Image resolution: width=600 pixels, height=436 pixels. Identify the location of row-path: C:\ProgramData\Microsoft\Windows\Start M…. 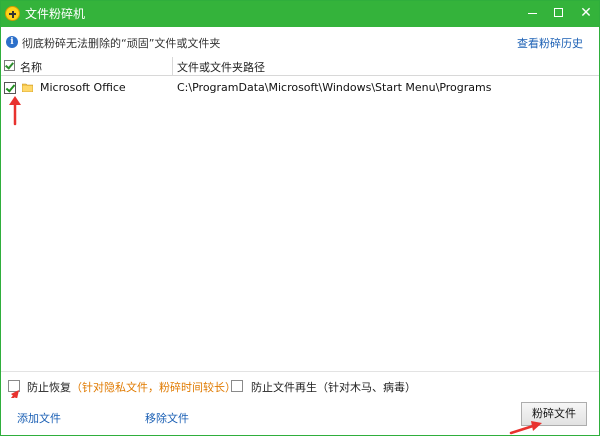
(334, 87).